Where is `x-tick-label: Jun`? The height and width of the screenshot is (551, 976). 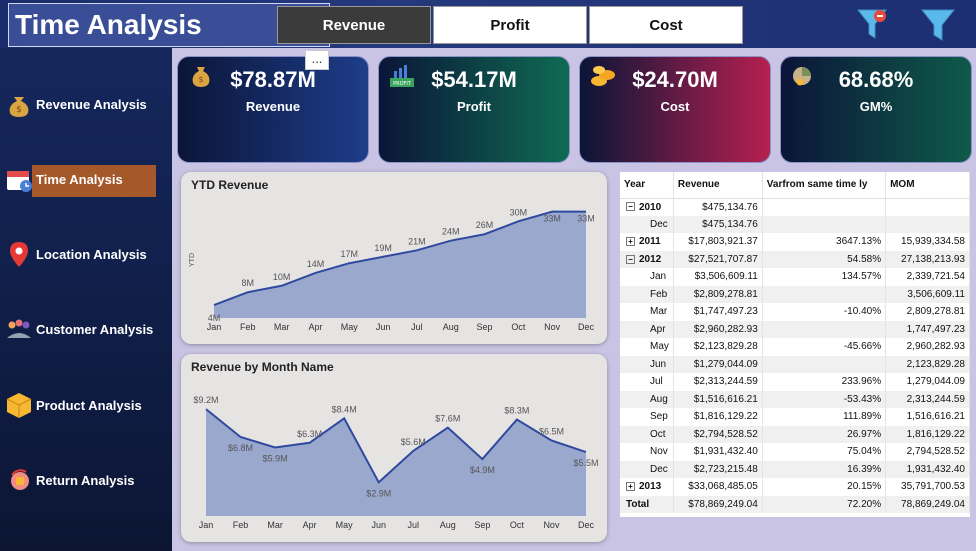 x-tick-label: Jun is located at coordinates (378, 525).